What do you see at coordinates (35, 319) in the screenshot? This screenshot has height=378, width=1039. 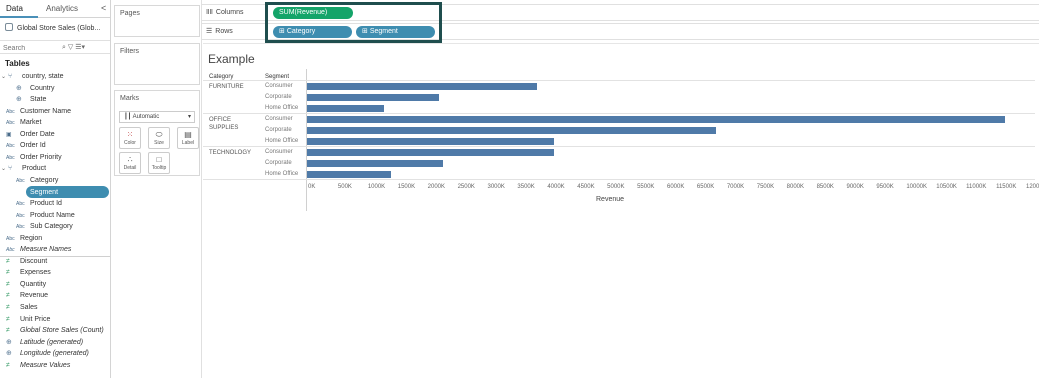 I see `field-label: Unit Price` at bounding box center [35, 319].